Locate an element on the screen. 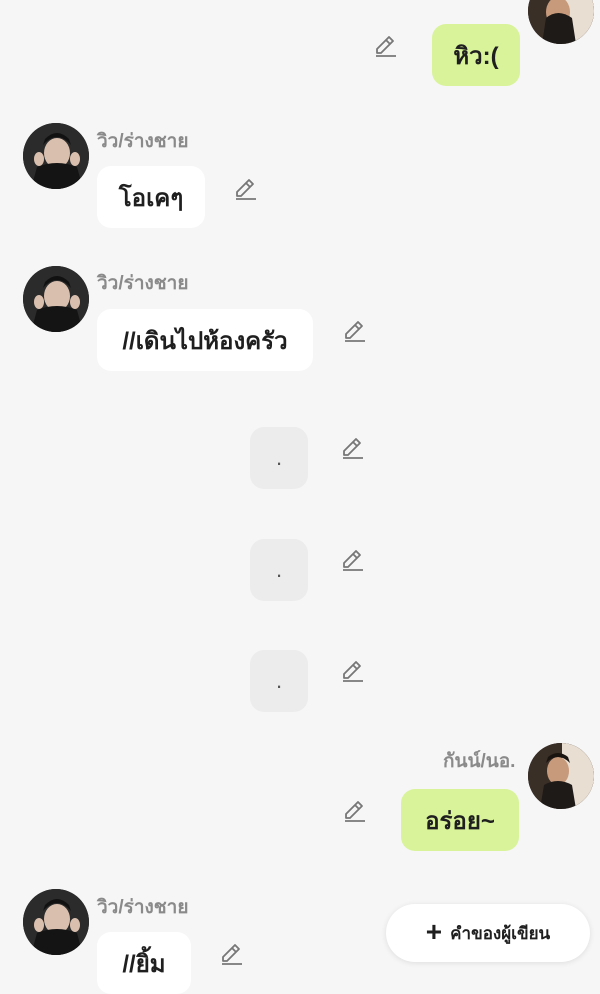 This screenshot has height=994, width=600. message-bubble: หิว:( is located at coordinates (476, 55).